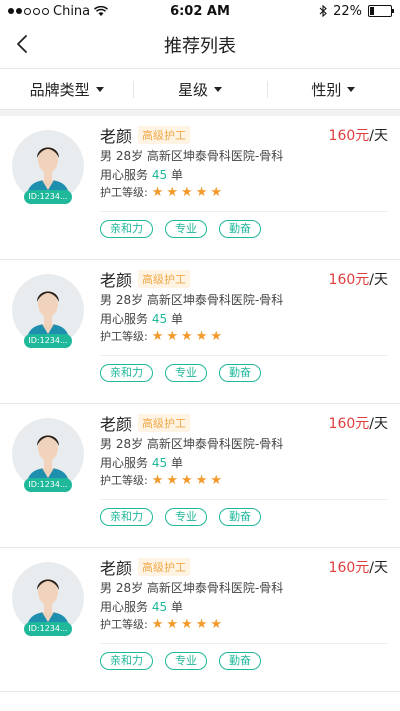  Describe the element at coordinates (101, 10) in the screenshot. I see `wifi-icon` at that location.